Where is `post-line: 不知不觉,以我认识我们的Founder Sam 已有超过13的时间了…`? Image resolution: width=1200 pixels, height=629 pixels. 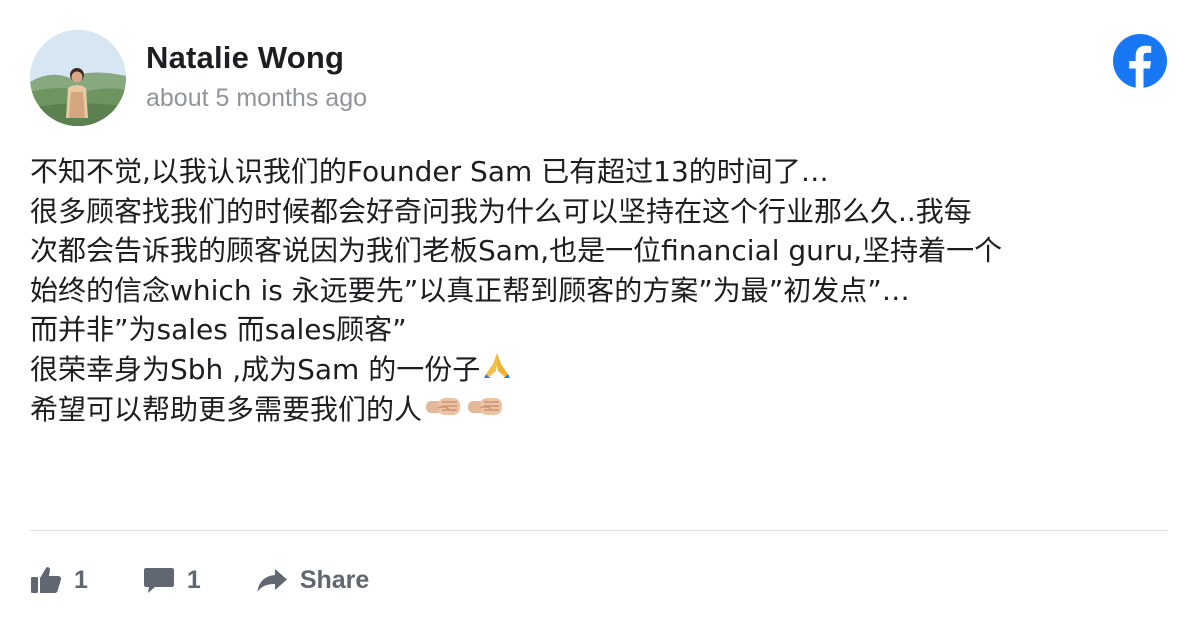 post-line: 不知不觉,以我认识我们的Founder Sam 已有超过13的时间了… is located at coordinates (602, 172).